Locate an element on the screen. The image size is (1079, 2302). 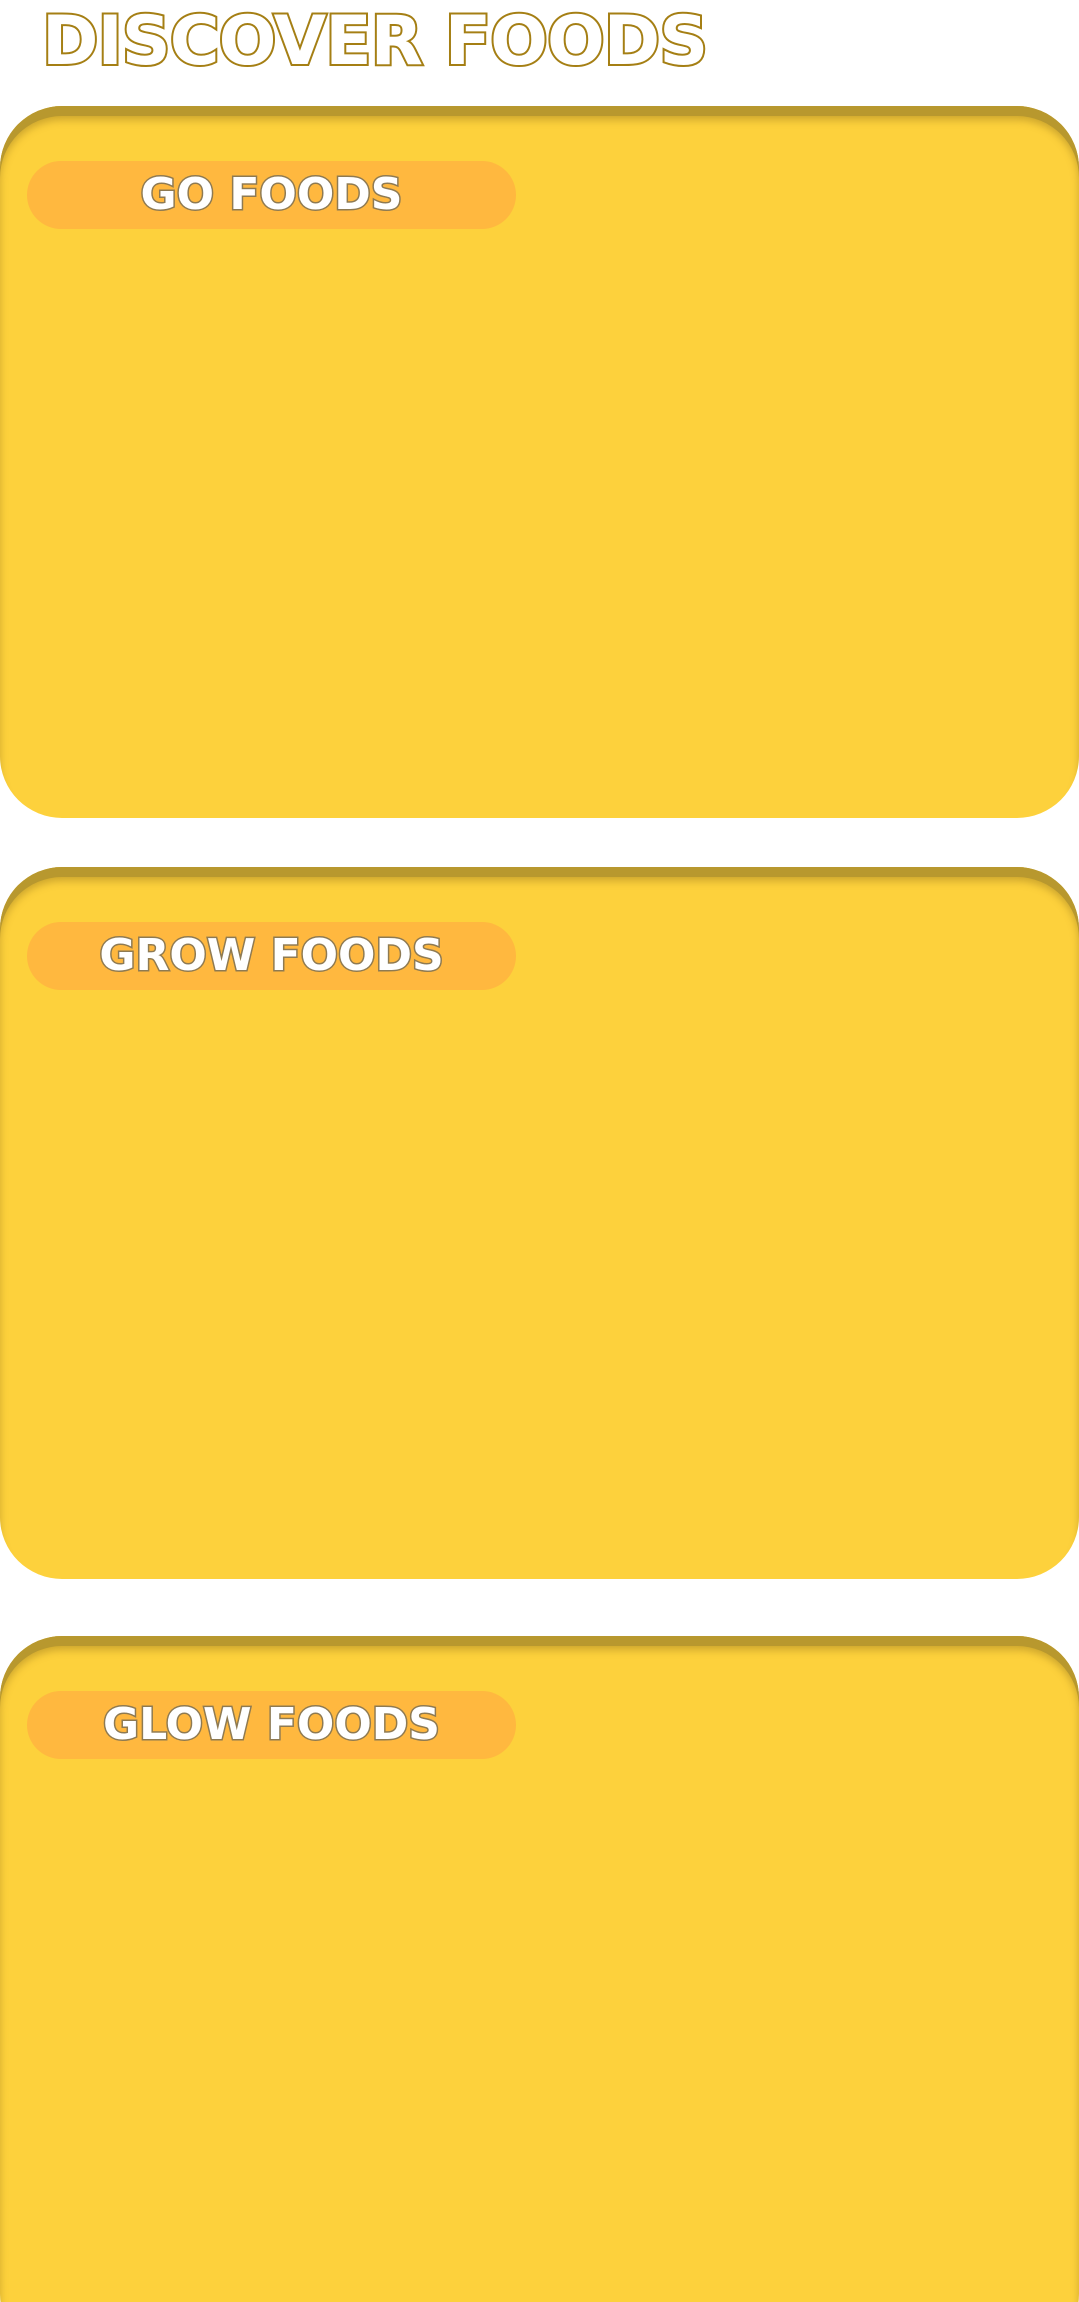
go-foods-label-pill: GO FOODS is located at coordinates (271, 195).